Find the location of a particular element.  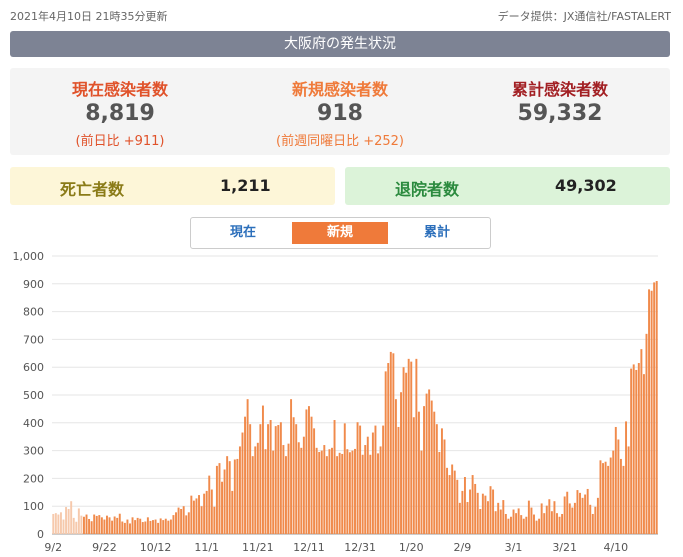

x-tick-label: 4/10 is located at coordinates (615, 547).